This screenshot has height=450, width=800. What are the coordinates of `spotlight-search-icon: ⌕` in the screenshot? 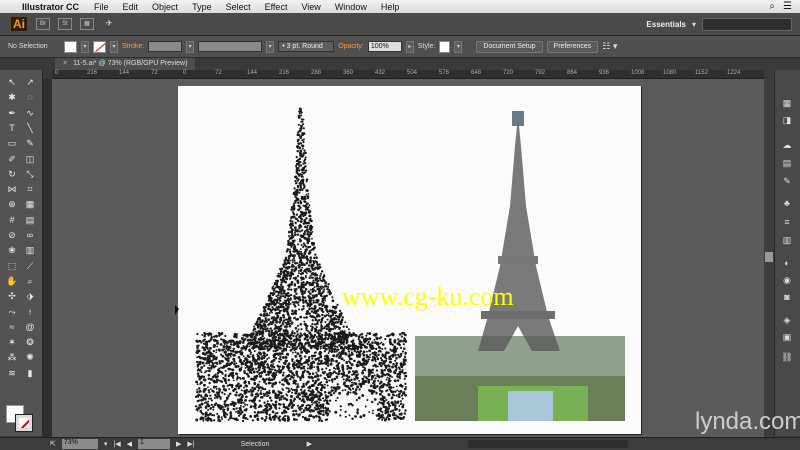 It's located at (772, 6).